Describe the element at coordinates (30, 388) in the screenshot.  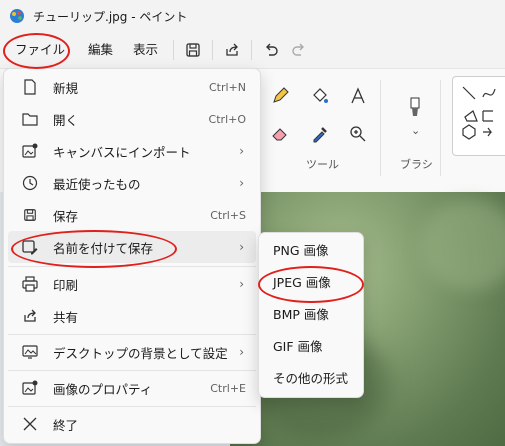
I see `image-properties-icon` at that location.